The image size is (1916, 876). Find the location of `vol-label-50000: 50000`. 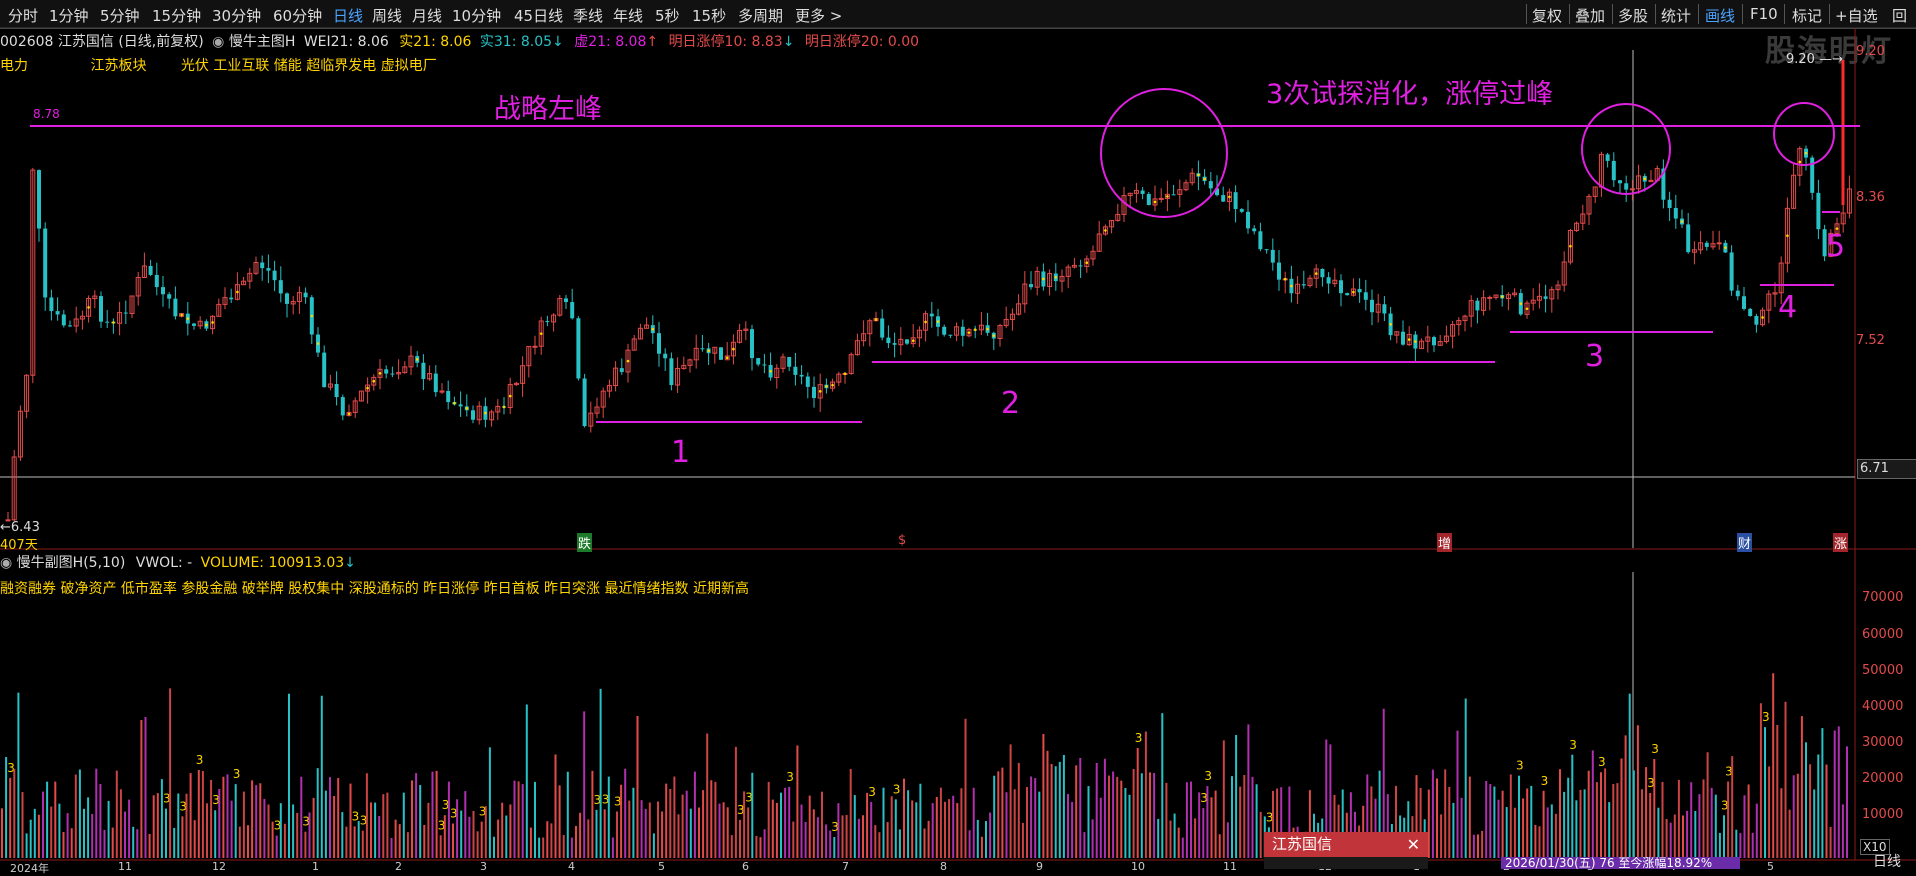

vol-label-50000: 50000 is located at coordinates (1883, 670).